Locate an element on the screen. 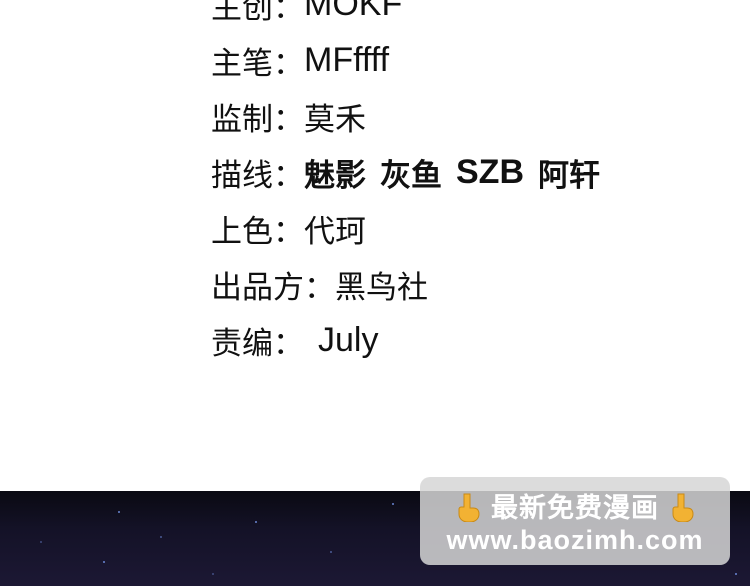  credit-label: 主创： is located at coordinates (257, 13).